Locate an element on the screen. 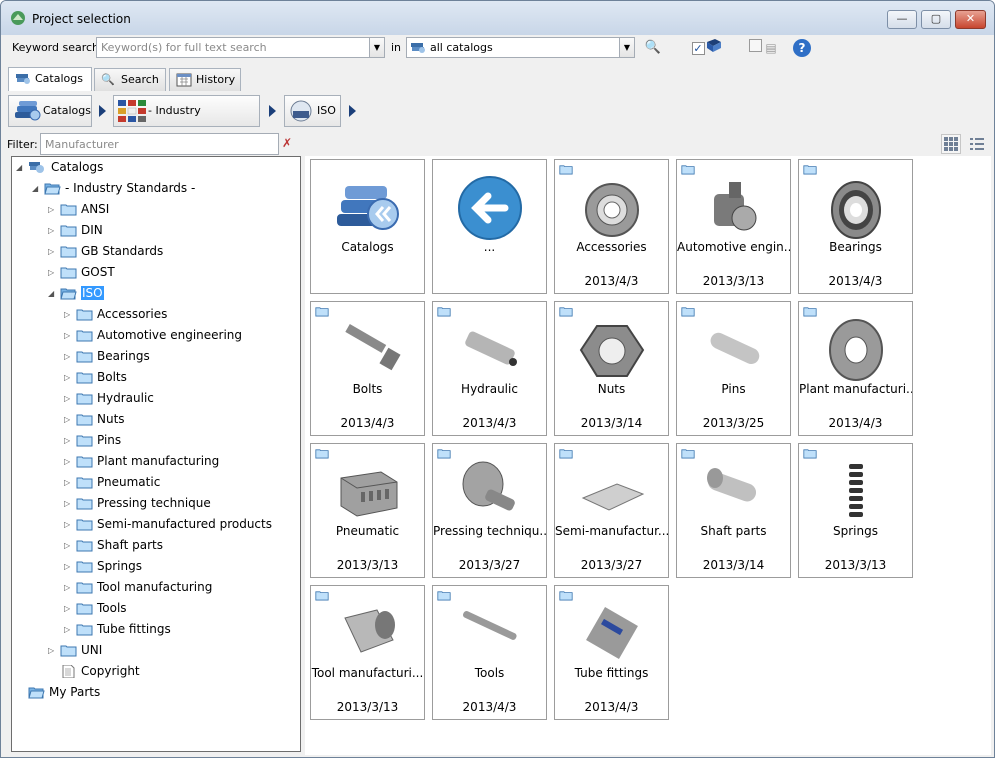 The height and width of the screenshot is (758, 995). spring-icon is located at coordinates (856, 492).